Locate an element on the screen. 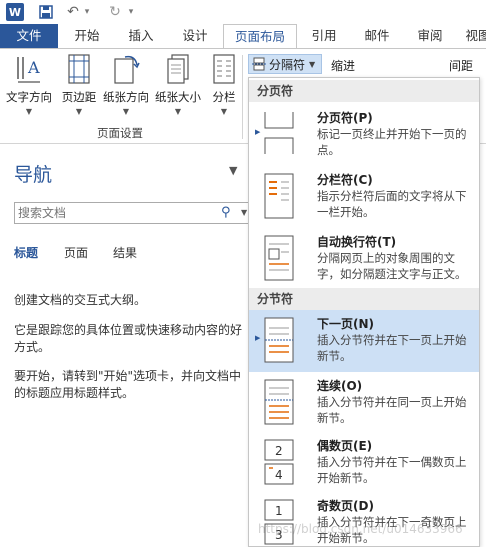  text-wrapping-icon is located at coordinates (279, 258).